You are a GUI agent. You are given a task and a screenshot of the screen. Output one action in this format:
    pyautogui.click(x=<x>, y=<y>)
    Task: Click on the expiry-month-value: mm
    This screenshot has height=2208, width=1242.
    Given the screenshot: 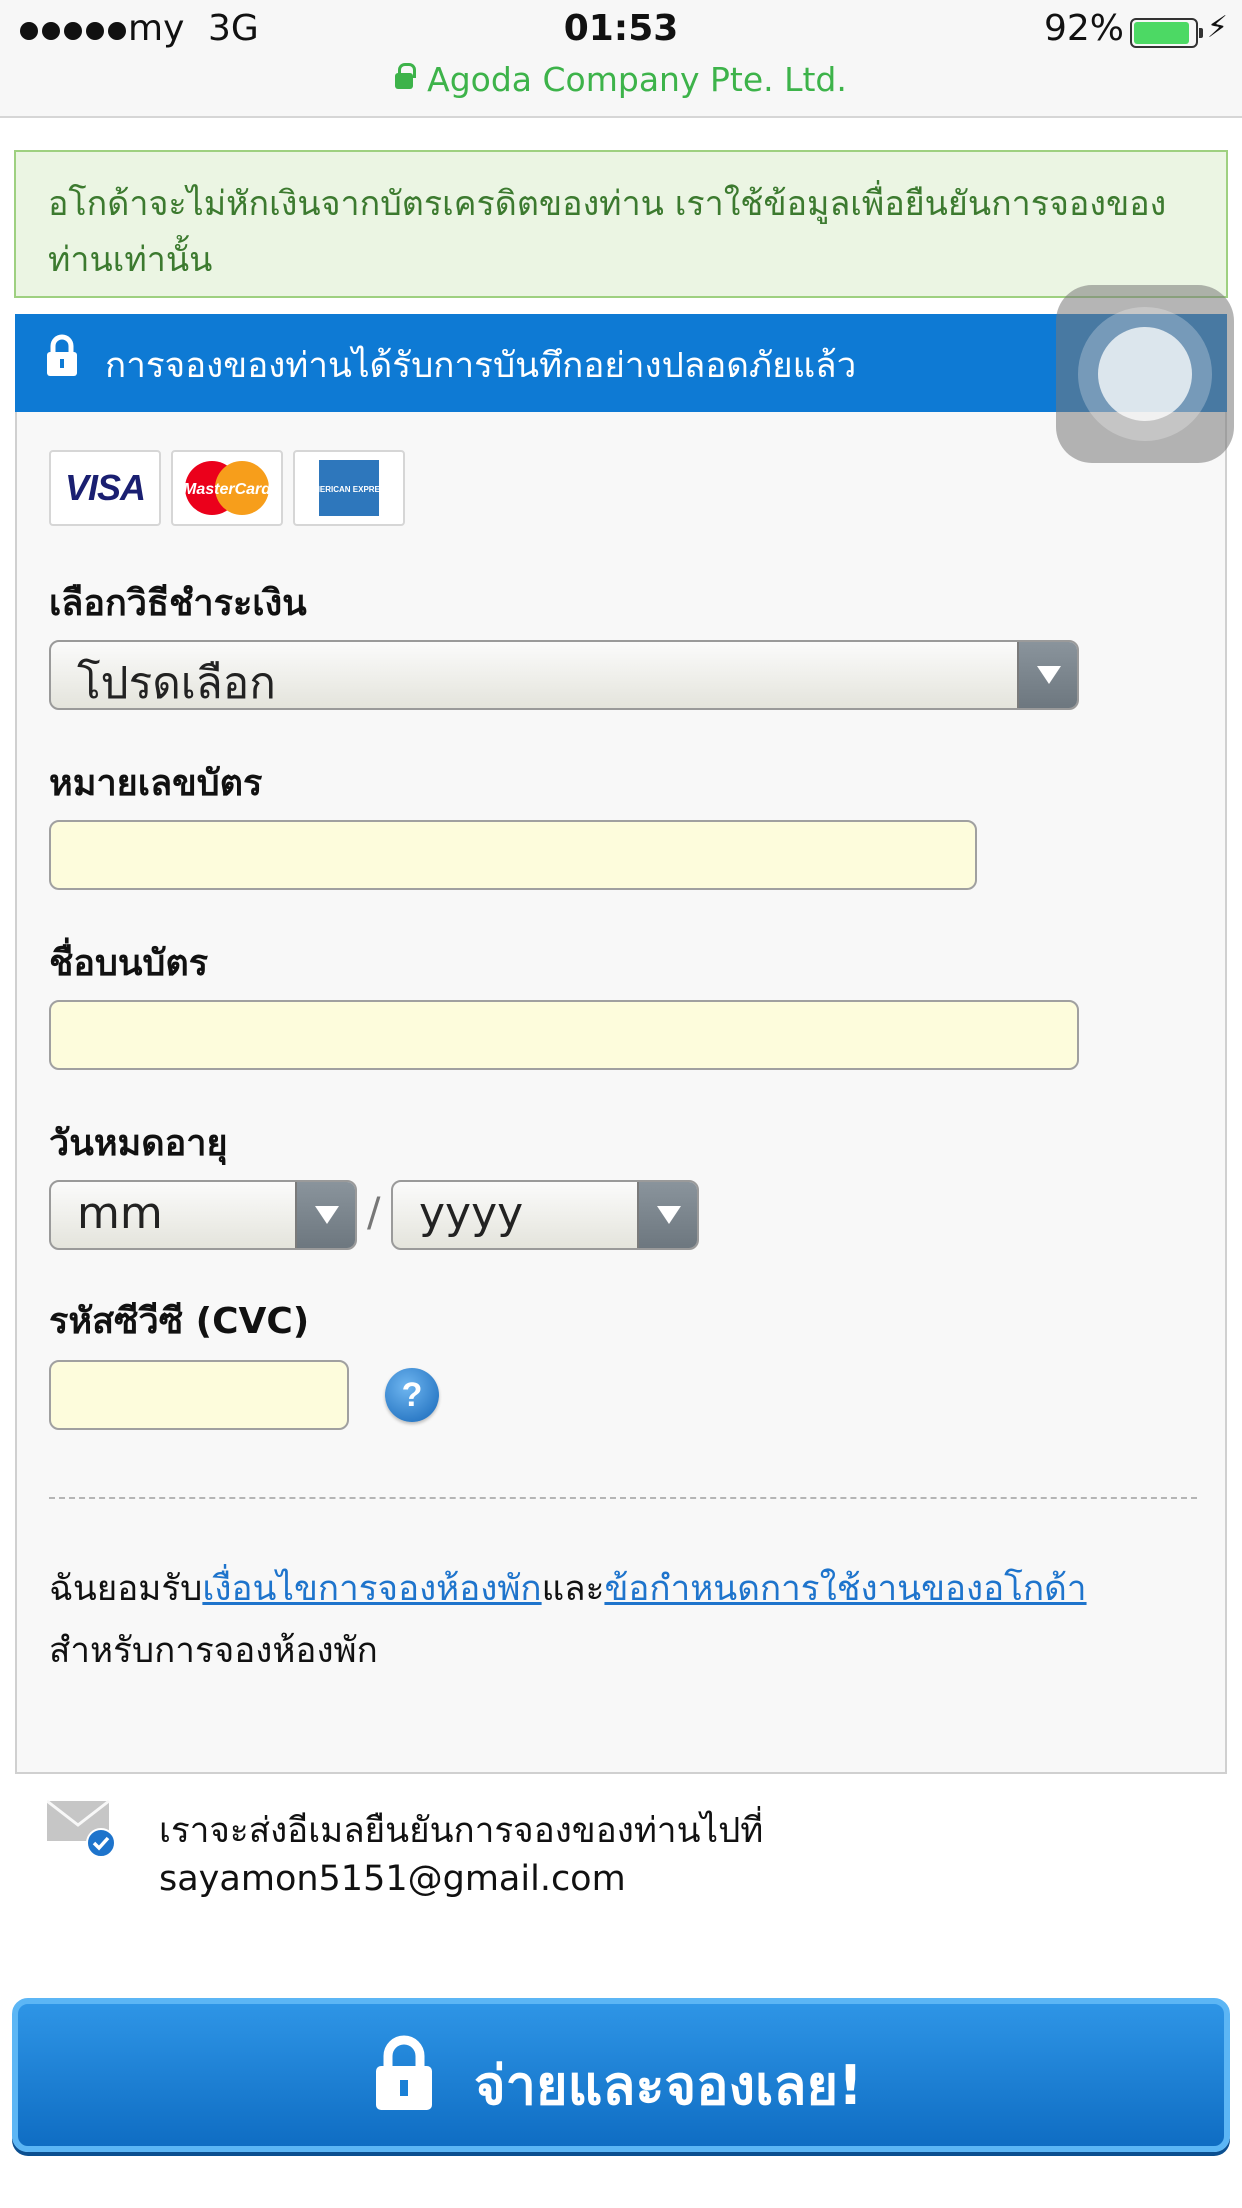 What is the action you would take?
    pyautogui.click(x=120, y=1213)
    